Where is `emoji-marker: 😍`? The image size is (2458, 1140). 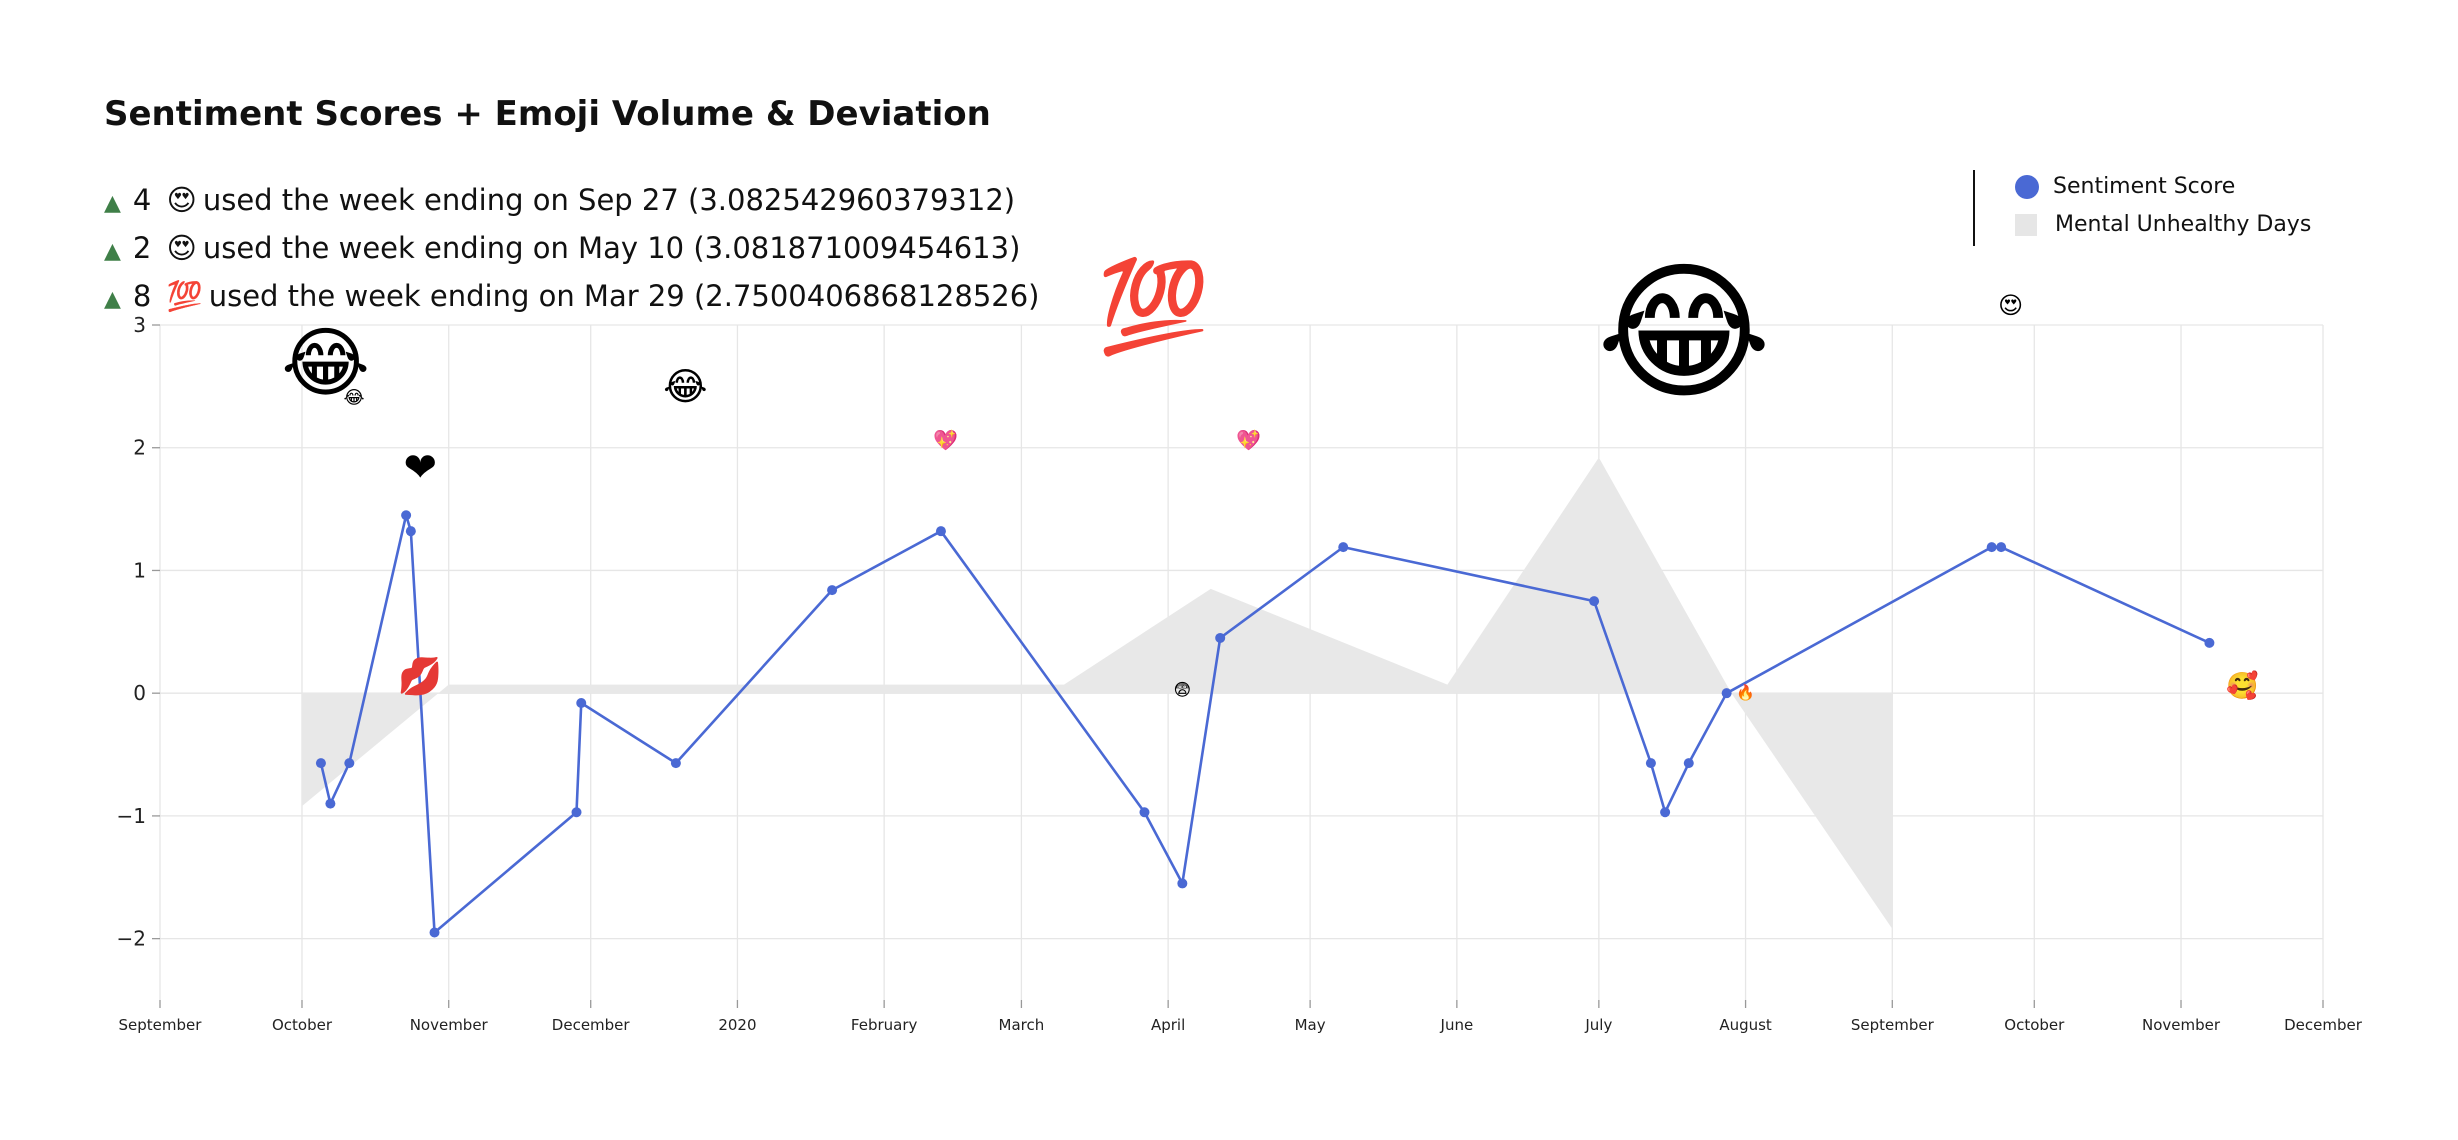 emoji-marker: 😍 is located at coordinates (2010, 306).